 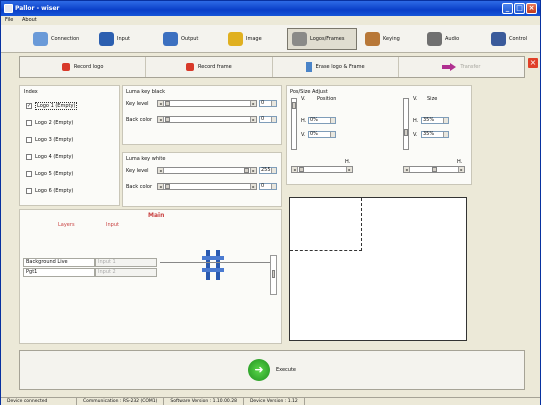 What do you see at coordinates (415, 135) in the screenshot?
I see `size-v-field-label: V.` at bounding box center [415, 135].